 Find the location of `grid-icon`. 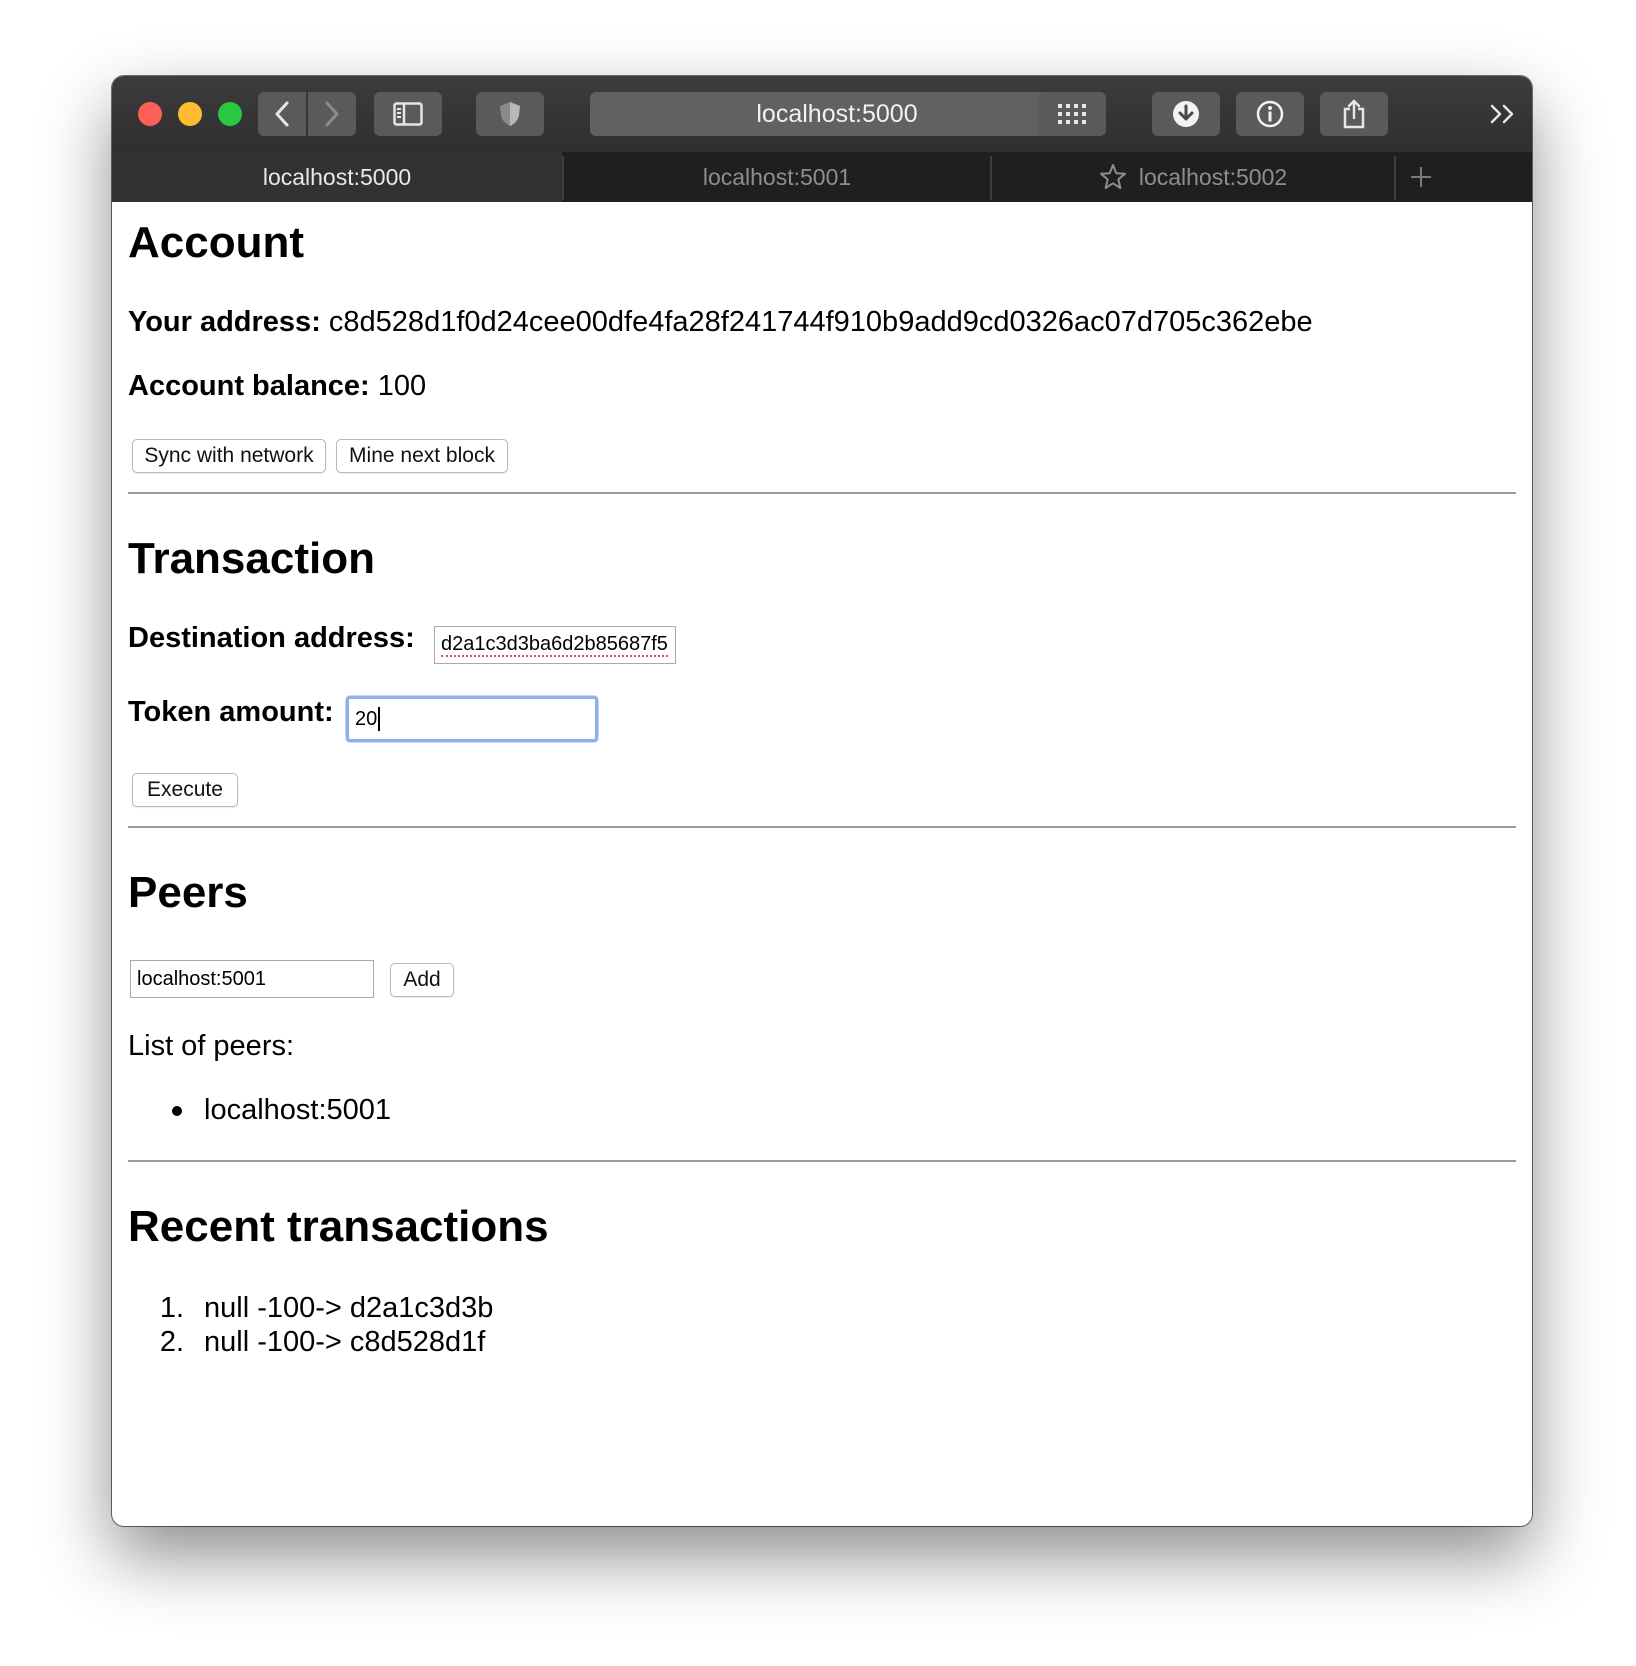

grid-icon is located at coordinates (1072, 114).